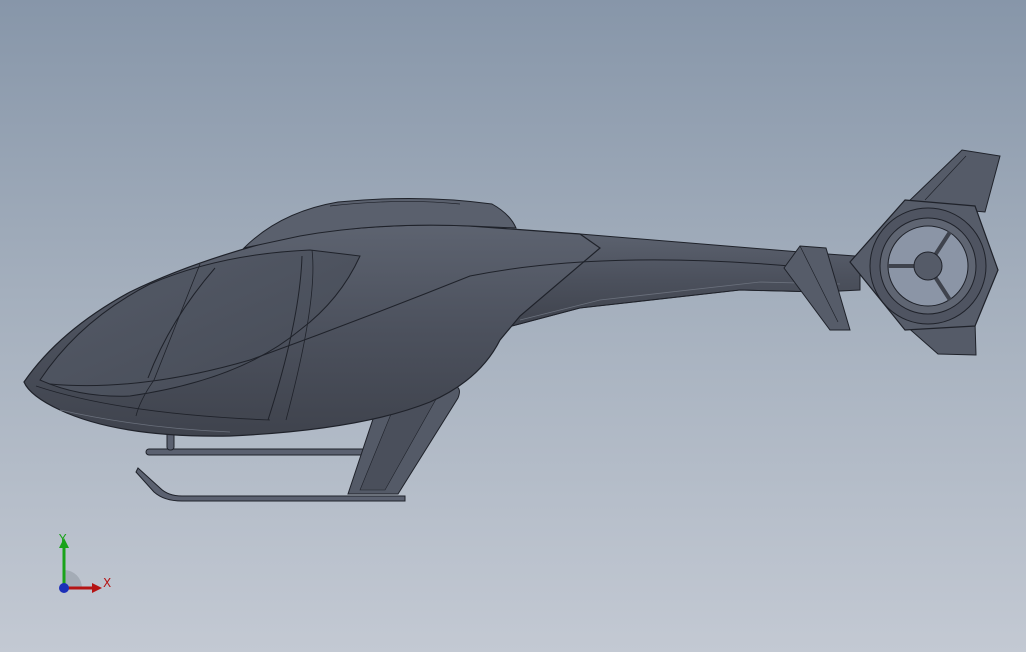 This screenshot has height=652, width=1026. What do you see at coordinates (107, 583) in the screenshot?
I see `x-axis-label: X` at bounding box center [107, 583].